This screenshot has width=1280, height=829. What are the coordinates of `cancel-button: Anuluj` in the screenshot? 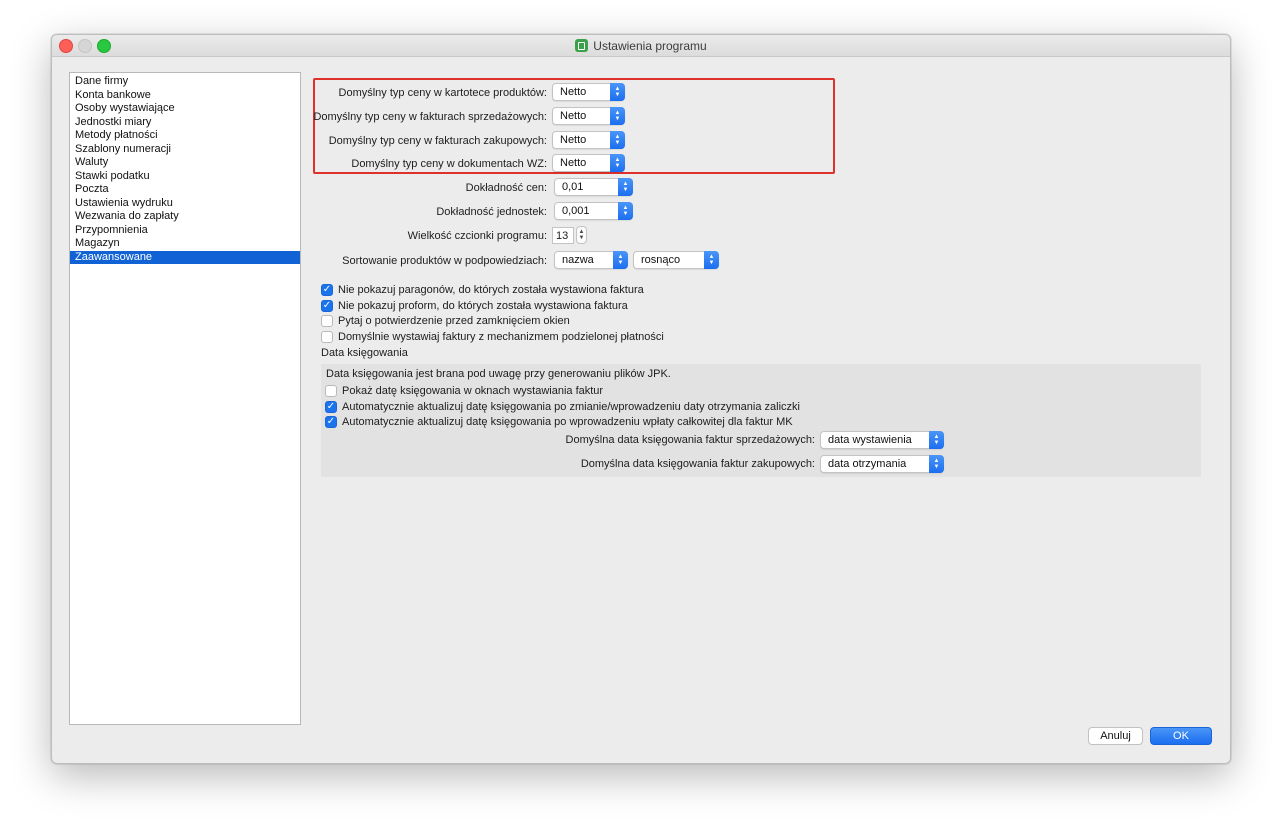 It's located at (1115, 736).